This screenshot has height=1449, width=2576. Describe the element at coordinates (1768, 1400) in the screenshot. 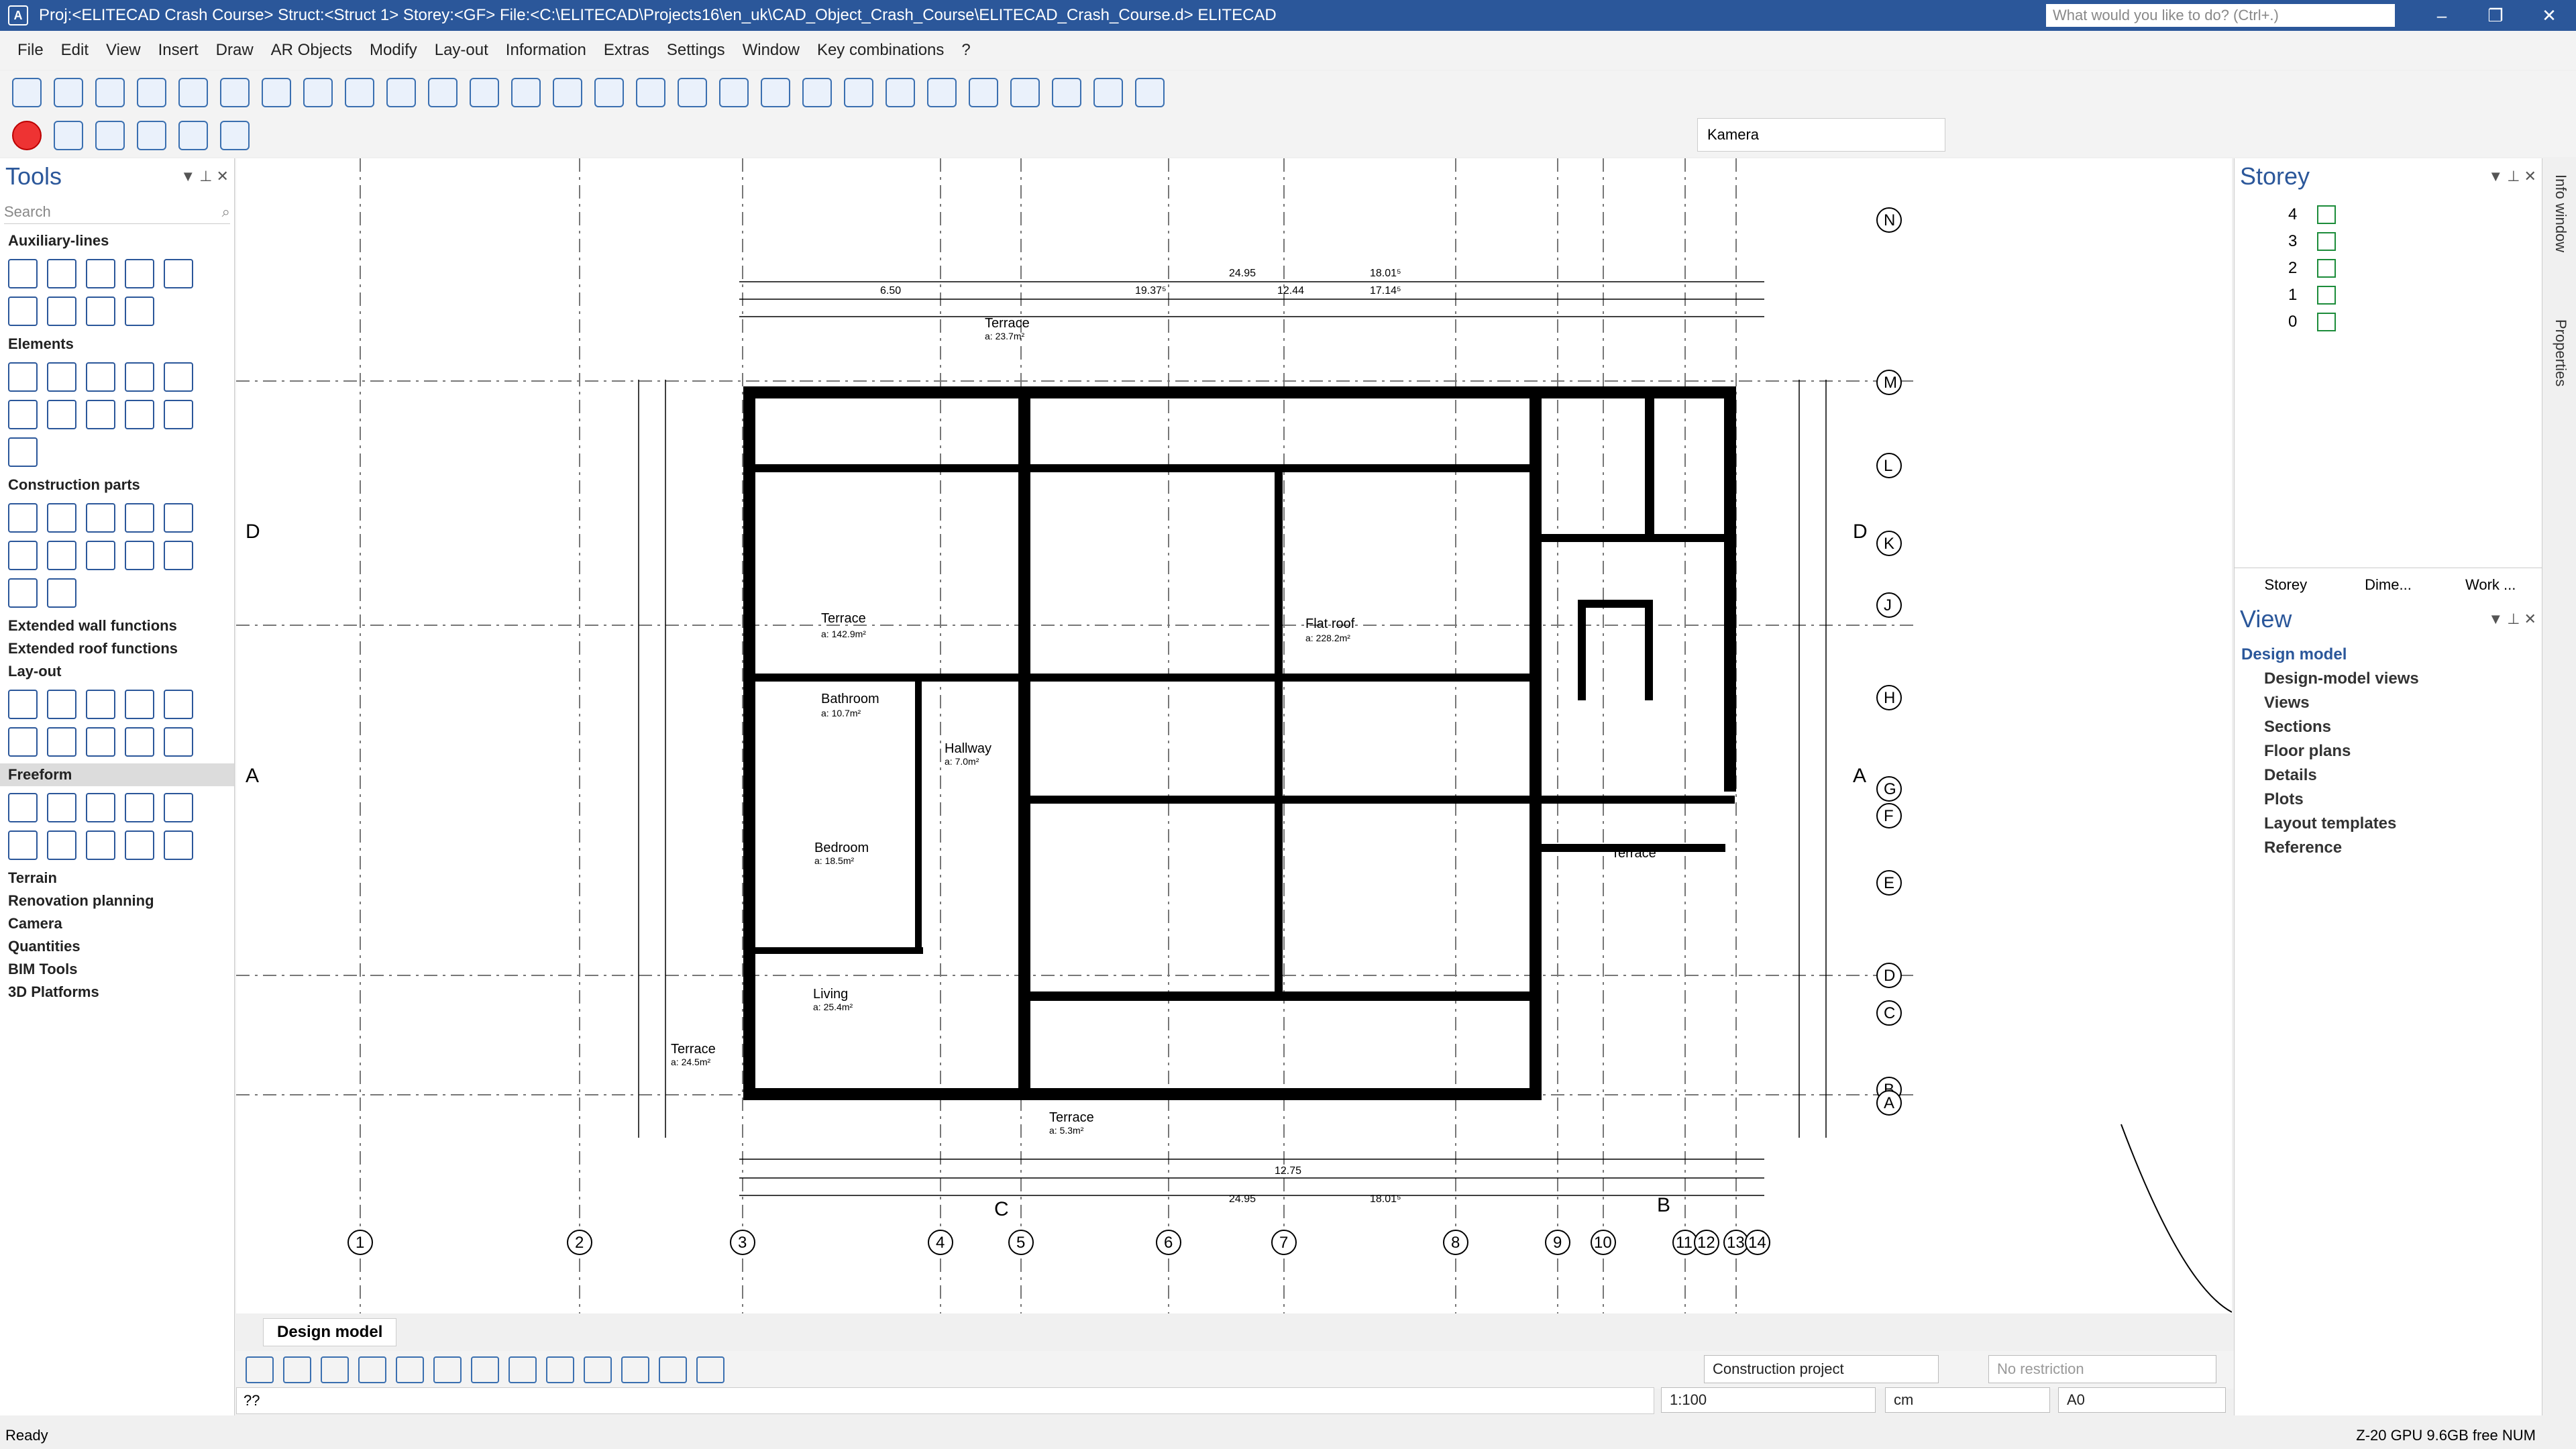

I see `scale-select: 1:100` at that location.